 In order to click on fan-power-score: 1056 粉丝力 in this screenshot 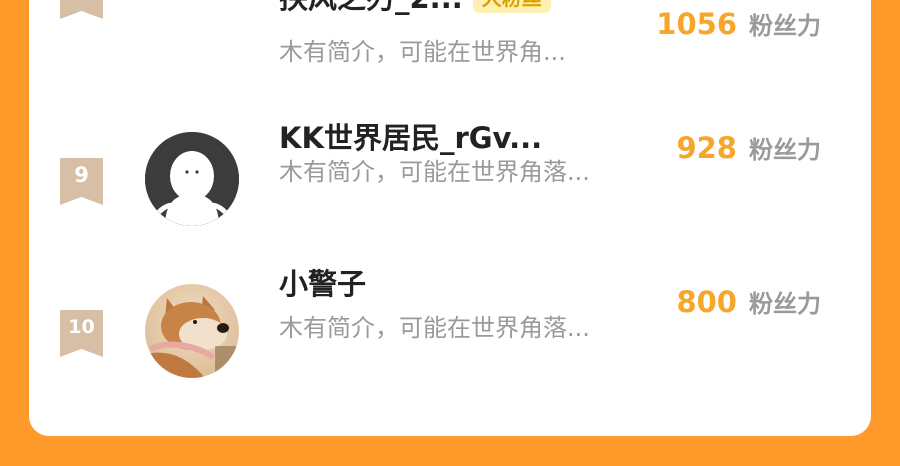, I will do `click(738, 23)`.